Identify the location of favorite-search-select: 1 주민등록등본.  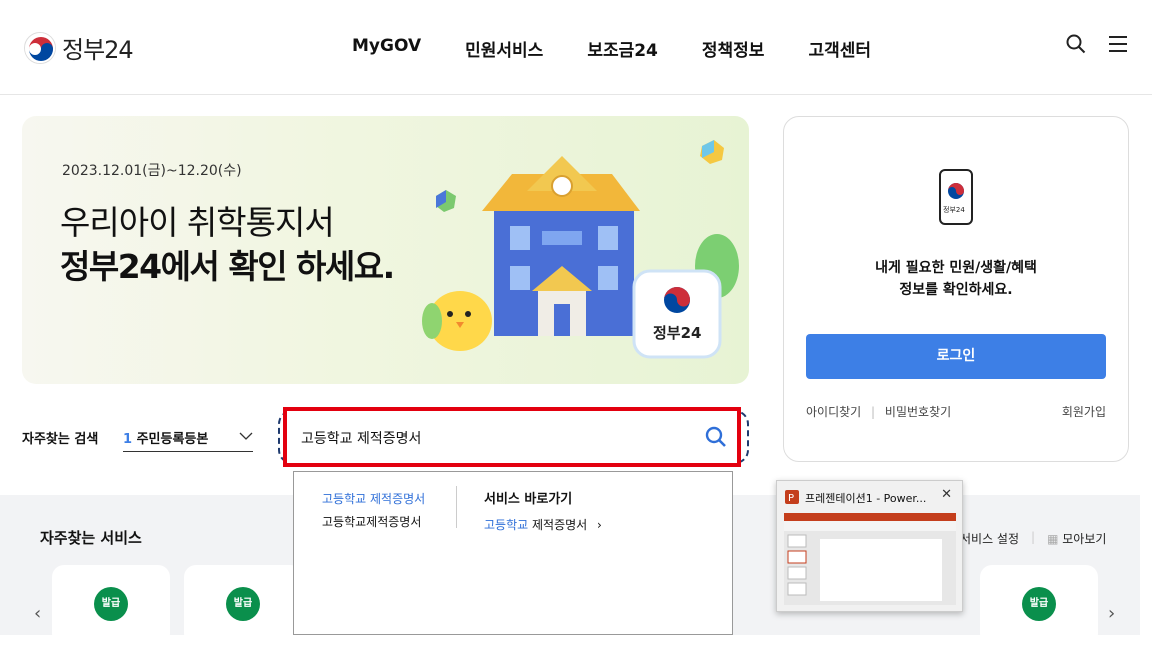
(188, 440).